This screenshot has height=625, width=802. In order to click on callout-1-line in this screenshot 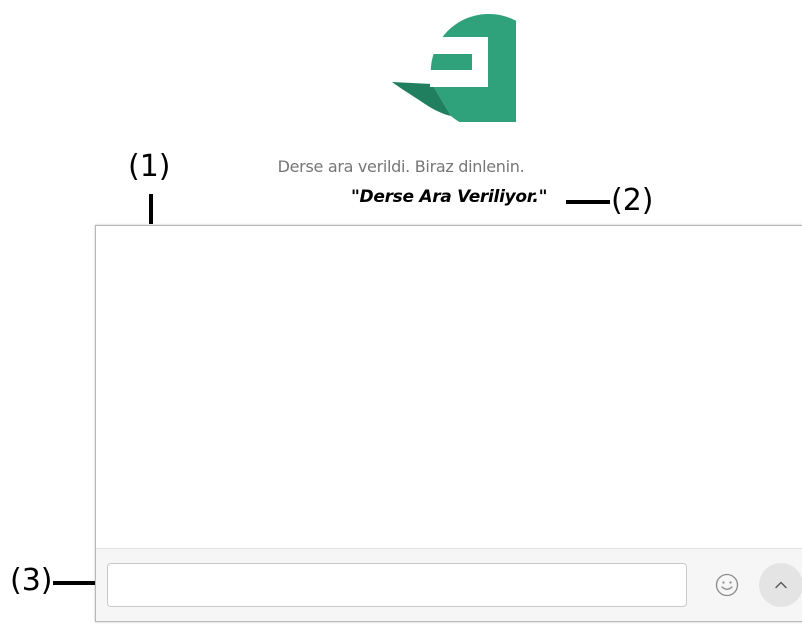, I will do `click(151, 209)`.